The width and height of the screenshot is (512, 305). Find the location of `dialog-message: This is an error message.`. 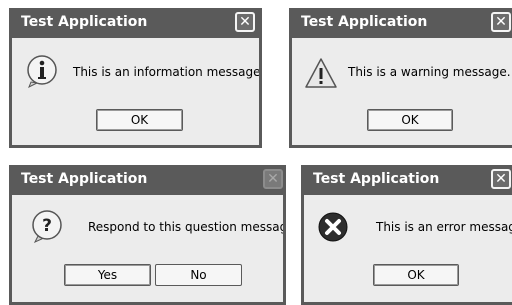

dialog-message: This is an error message. is located at coordinates (444, 227).